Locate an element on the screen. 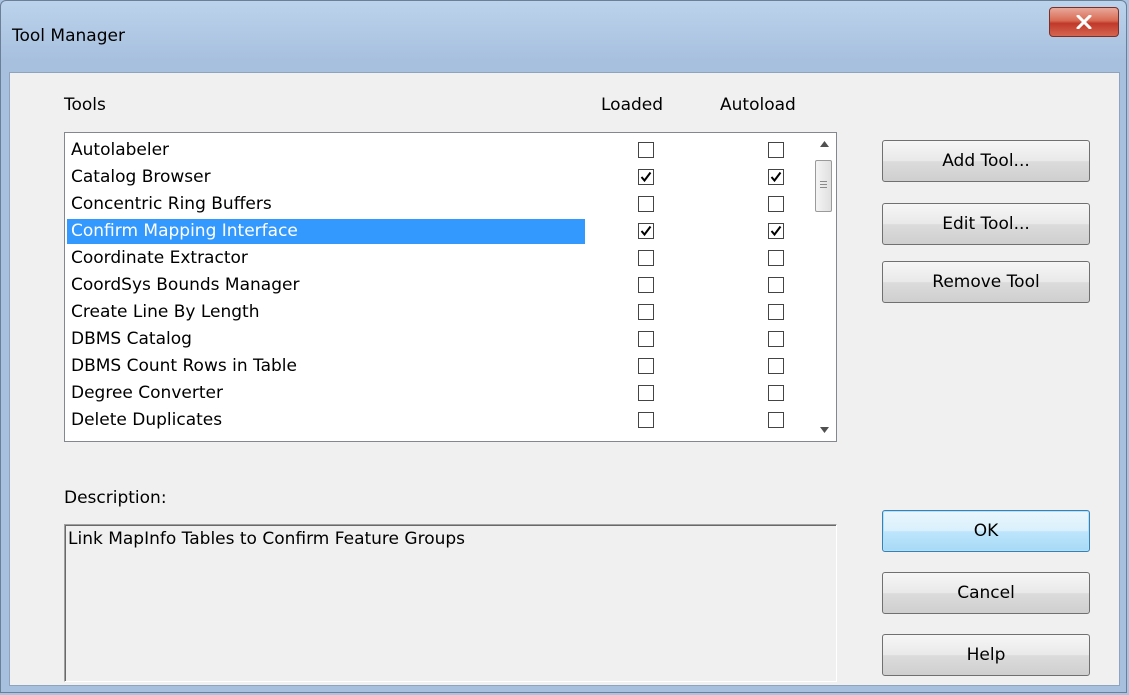 This screenshot has height=695, width=1129. tool-name: DBMS Count Rows in Table is located at coordinates (184, 366).